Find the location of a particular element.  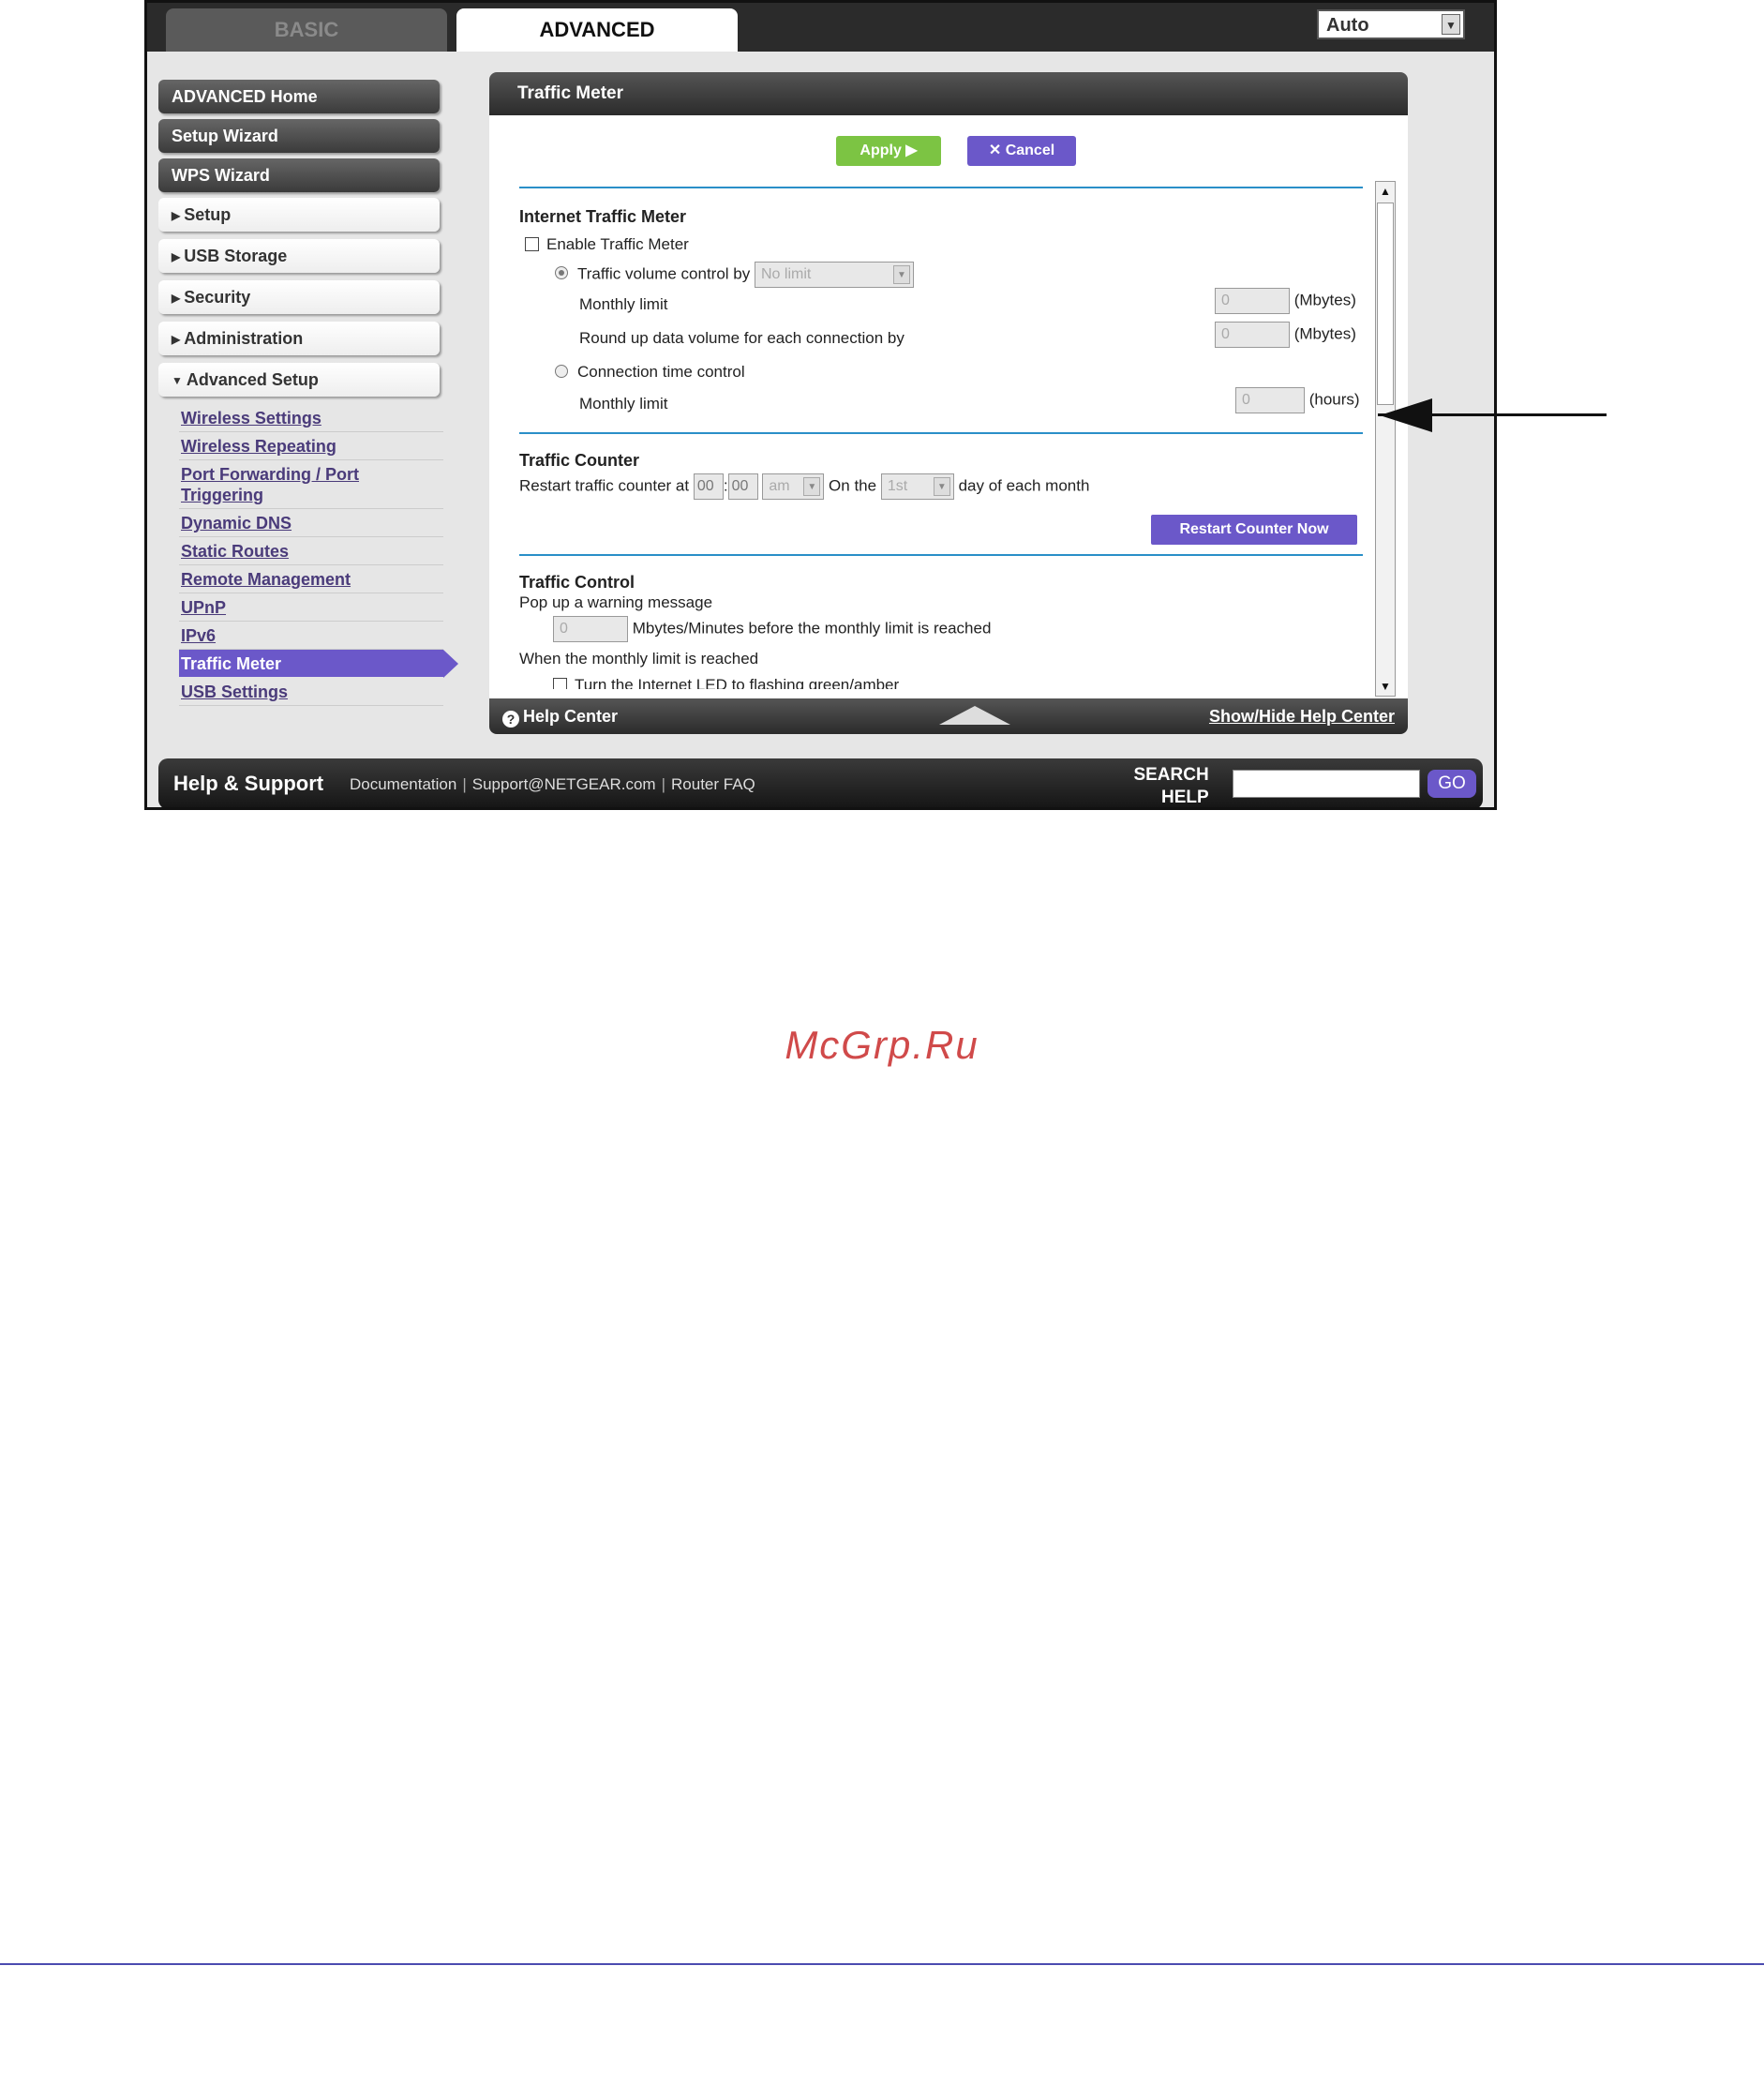

apply-button: Apply ▶ is located at coordinates (888, 151).